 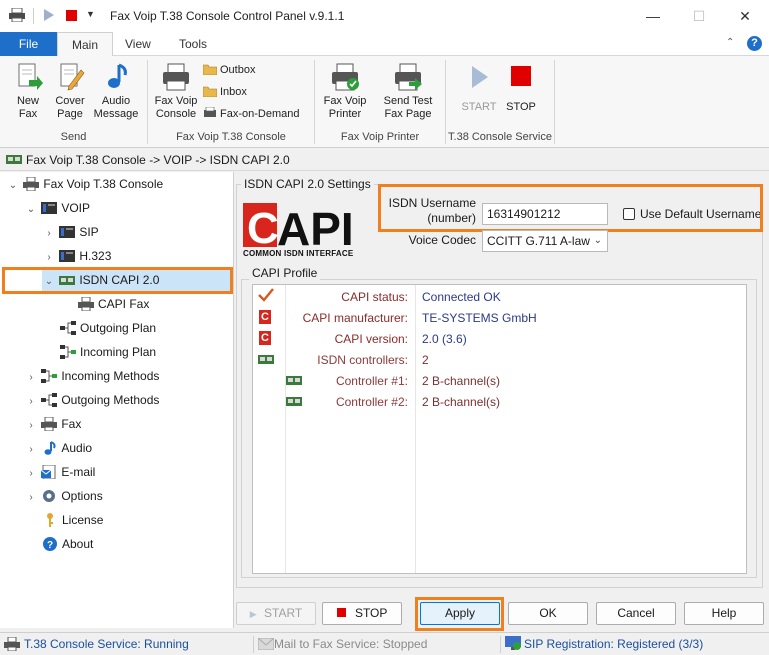 What do you see at coordinates (57, 208) in the screenshot?
I see `tree-item-voip: ⌄ VOIP` at bounding box center [57, 208].